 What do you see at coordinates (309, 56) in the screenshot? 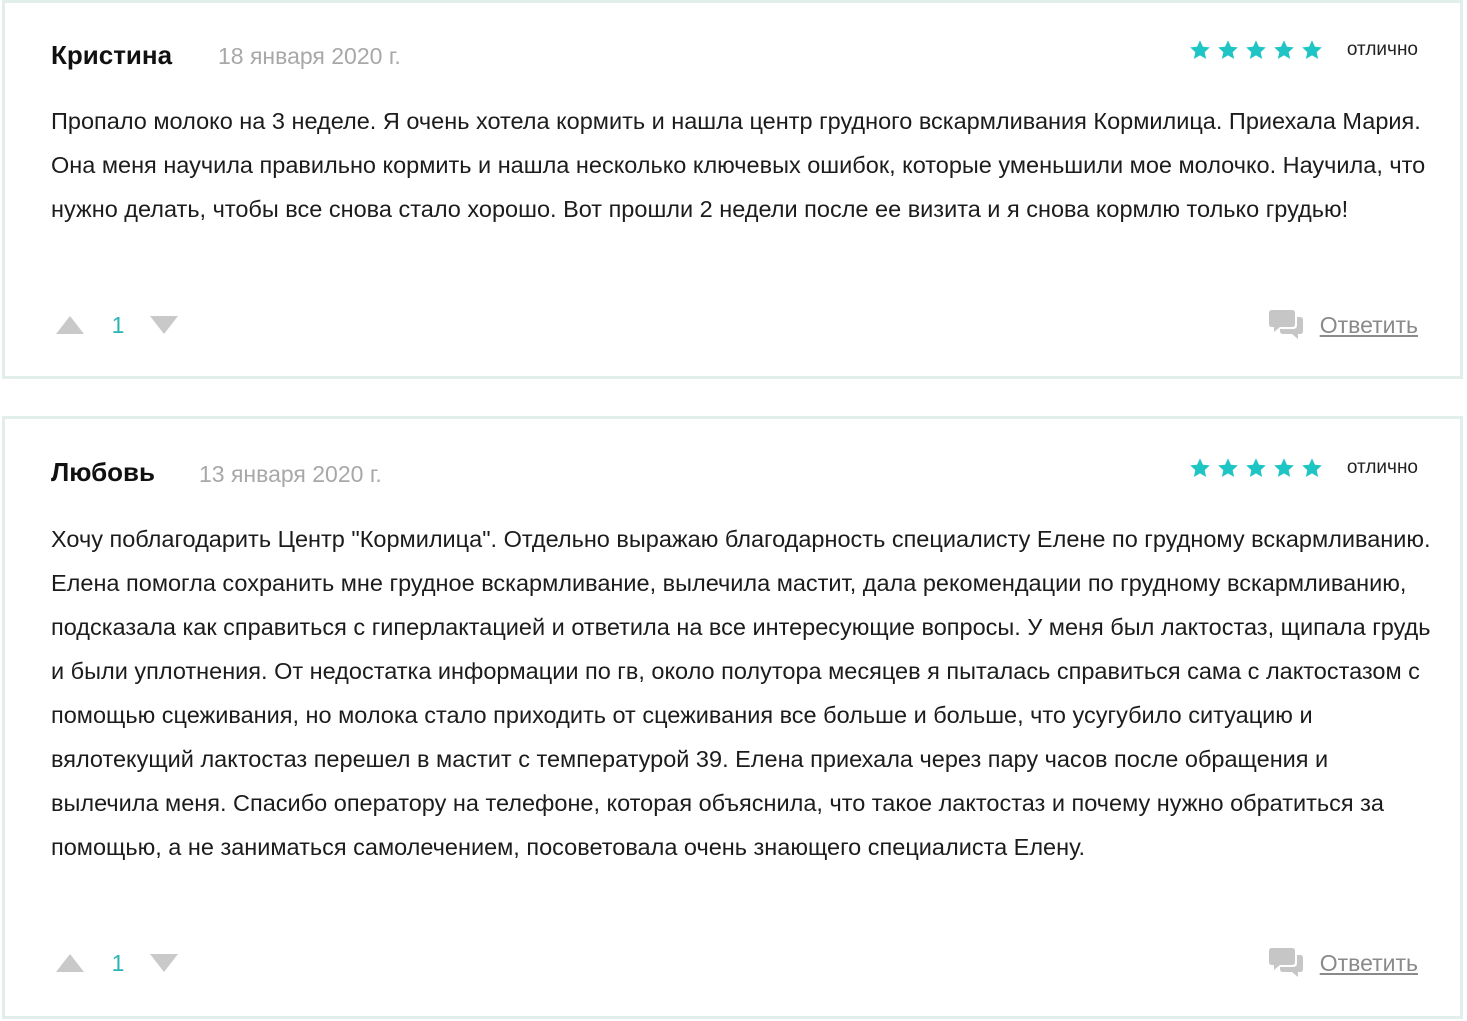
I see `review-date: 18 января 2020 г.` at bounding box center [309, 56].